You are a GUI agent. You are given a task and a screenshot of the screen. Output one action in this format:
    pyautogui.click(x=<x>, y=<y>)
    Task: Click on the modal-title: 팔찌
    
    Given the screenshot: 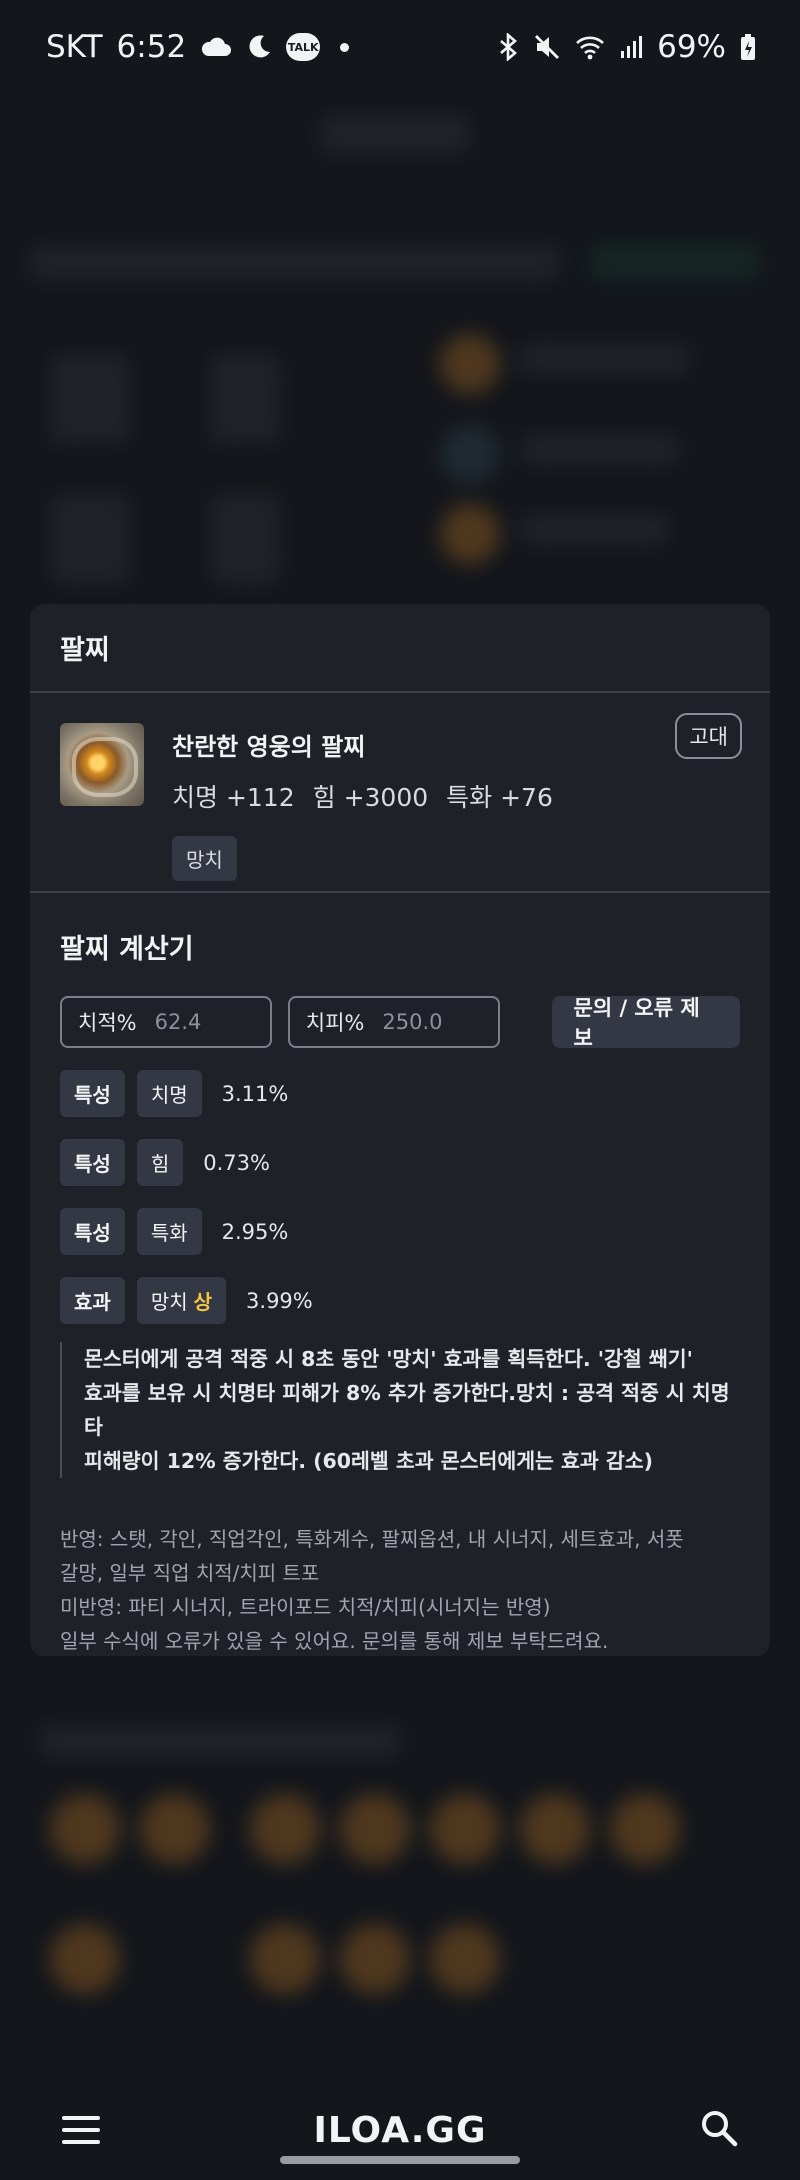 What is the action you would take?
    pyautogui.click(x=85, y=650)
    